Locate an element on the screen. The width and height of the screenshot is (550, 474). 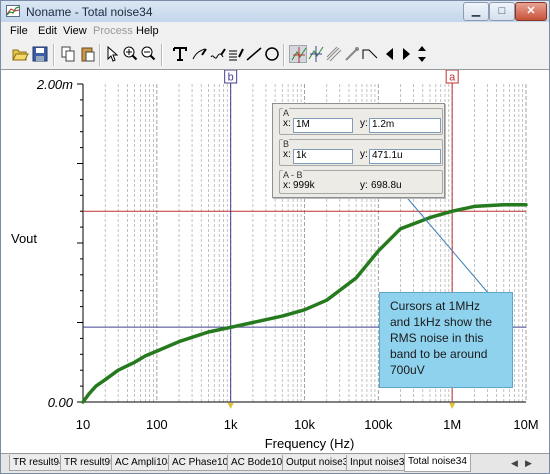
select-pointer-button is located at coordinates (112, 54).